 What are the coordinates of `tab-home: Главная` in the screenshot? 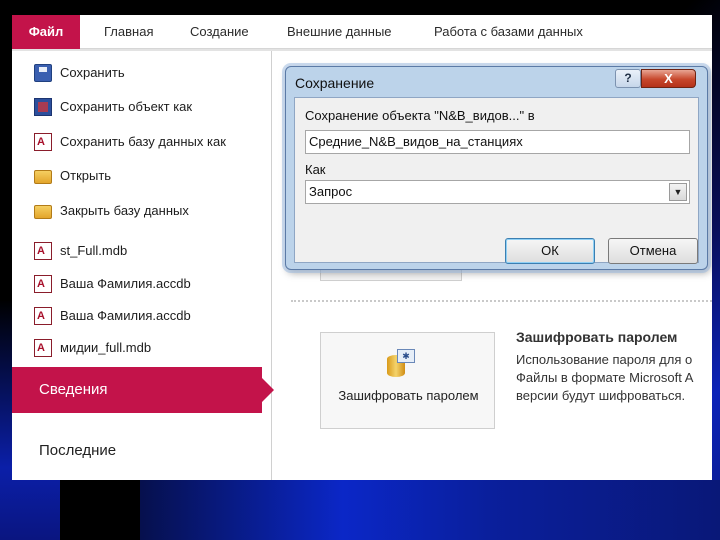 It's located at (128, 32).